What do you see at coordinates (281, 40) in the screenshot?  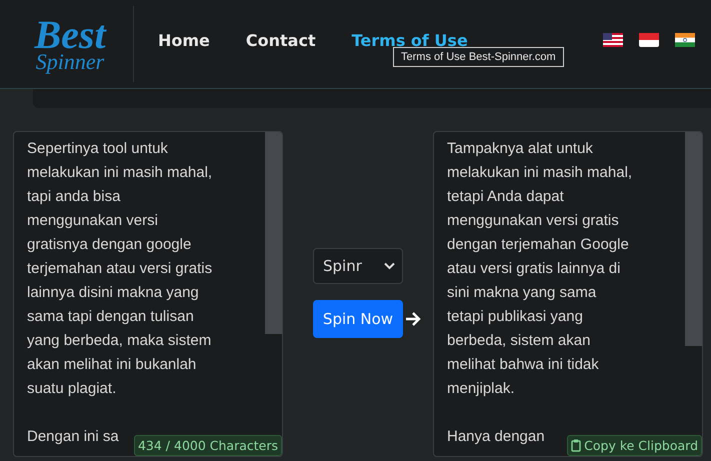 I see `nav-link: Contact` at bounding box center [281, 40].